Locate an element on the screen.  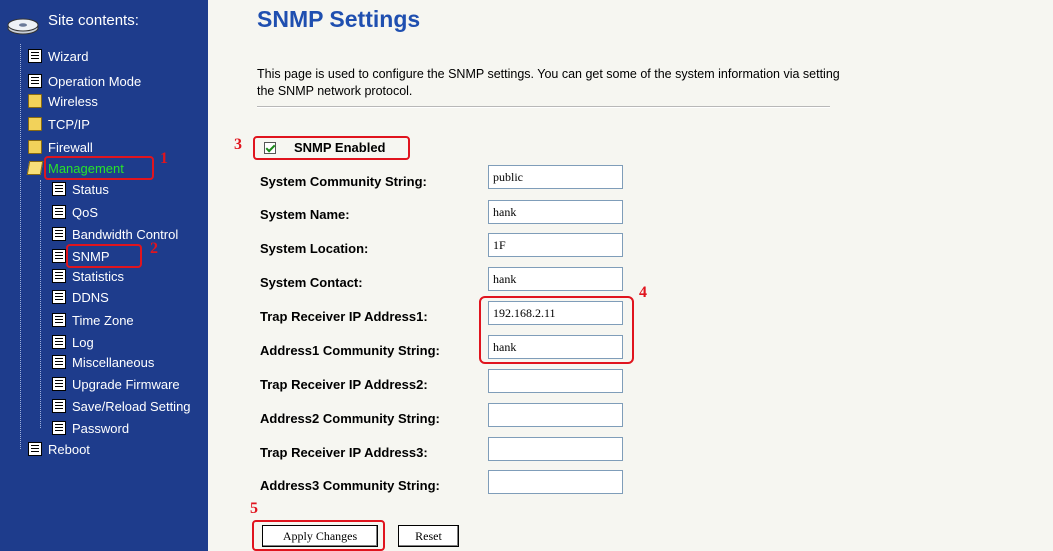
sidebar-item-log: Log is located at coordinates (73, 342).